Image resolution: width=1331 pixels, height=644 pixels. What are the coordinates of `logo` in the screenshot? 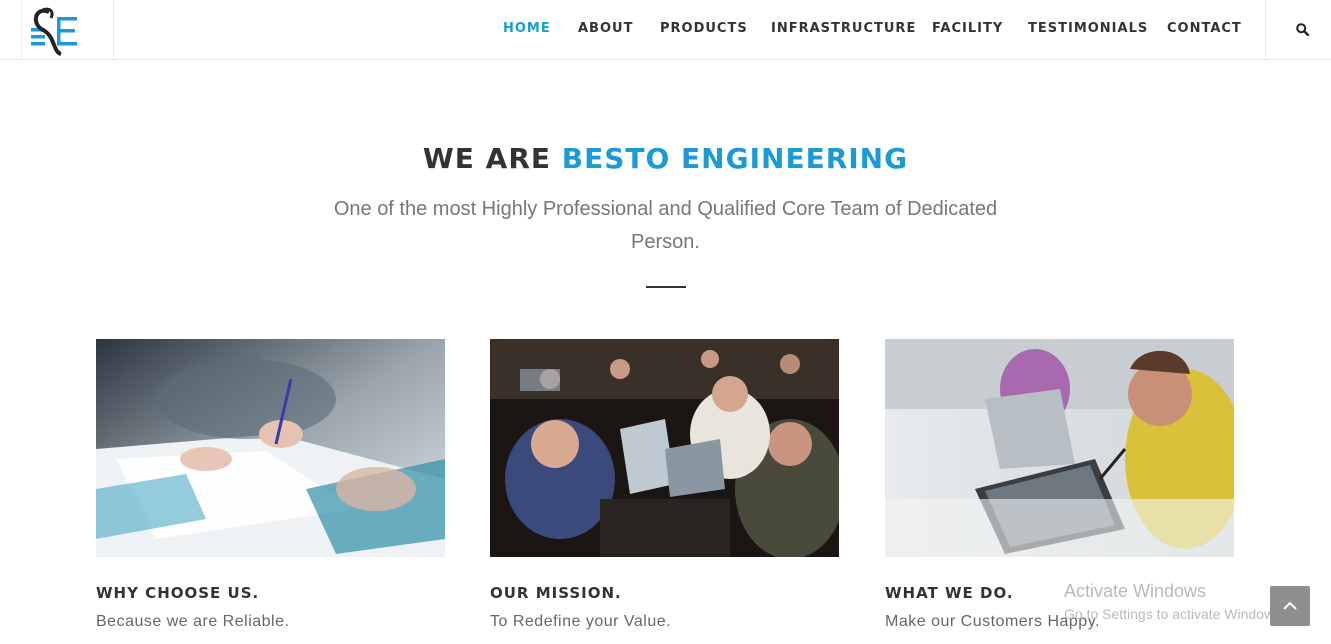 It's located at (67, 29).